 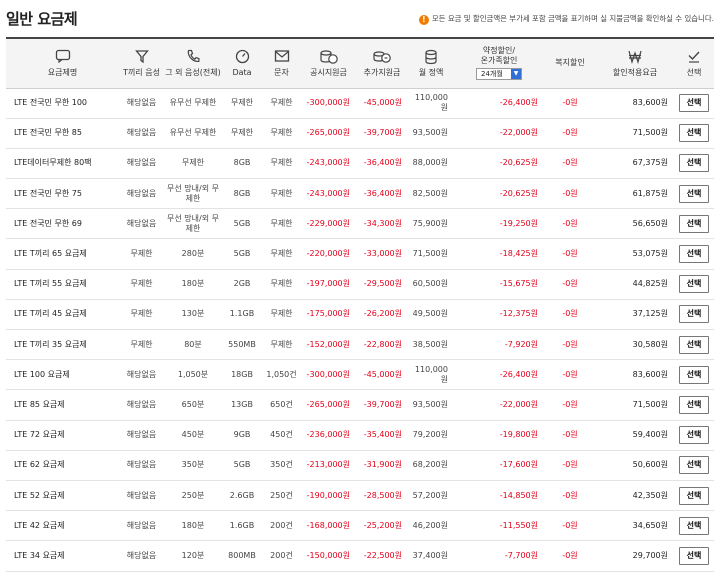 What do you see at coordinates (382, 496) in the screenshot?
I see `extra-subsidy: -28,500원` at bounding box center [382, 496].